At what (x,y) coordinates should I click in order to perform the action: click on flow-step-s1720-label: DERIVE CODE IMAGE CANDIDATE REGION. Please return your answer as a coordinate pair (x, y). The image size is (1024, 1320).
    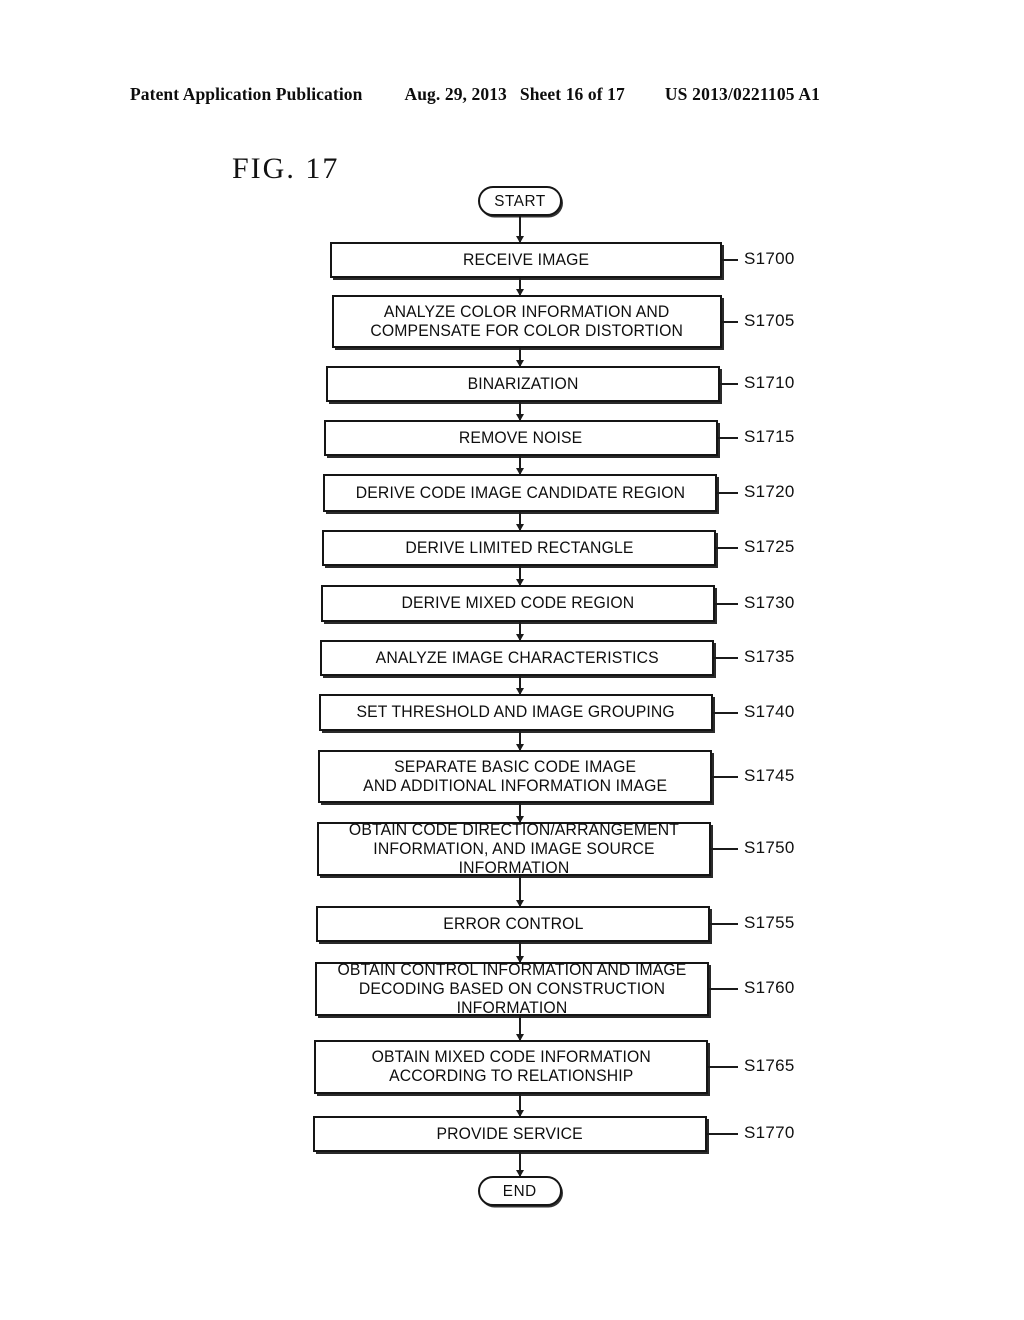
    Looking at the image, I should click on (520, 492).